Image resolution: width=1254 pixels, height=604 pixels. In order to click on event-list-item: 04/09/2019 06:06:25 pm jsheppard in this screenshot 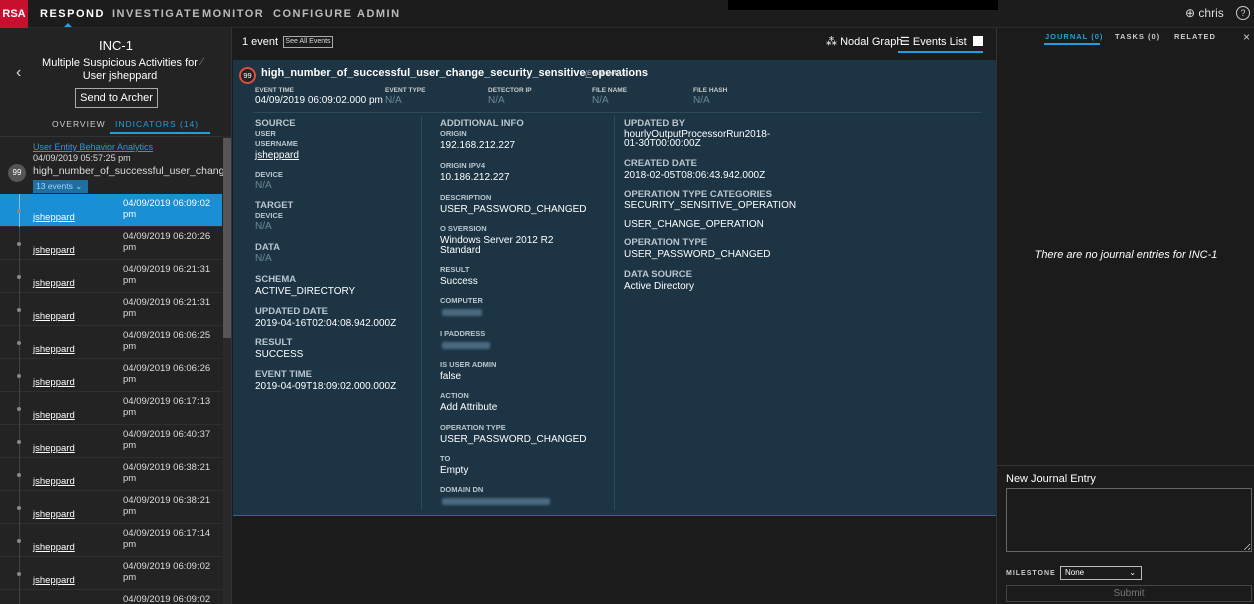, I will do `click(111, 342)`.